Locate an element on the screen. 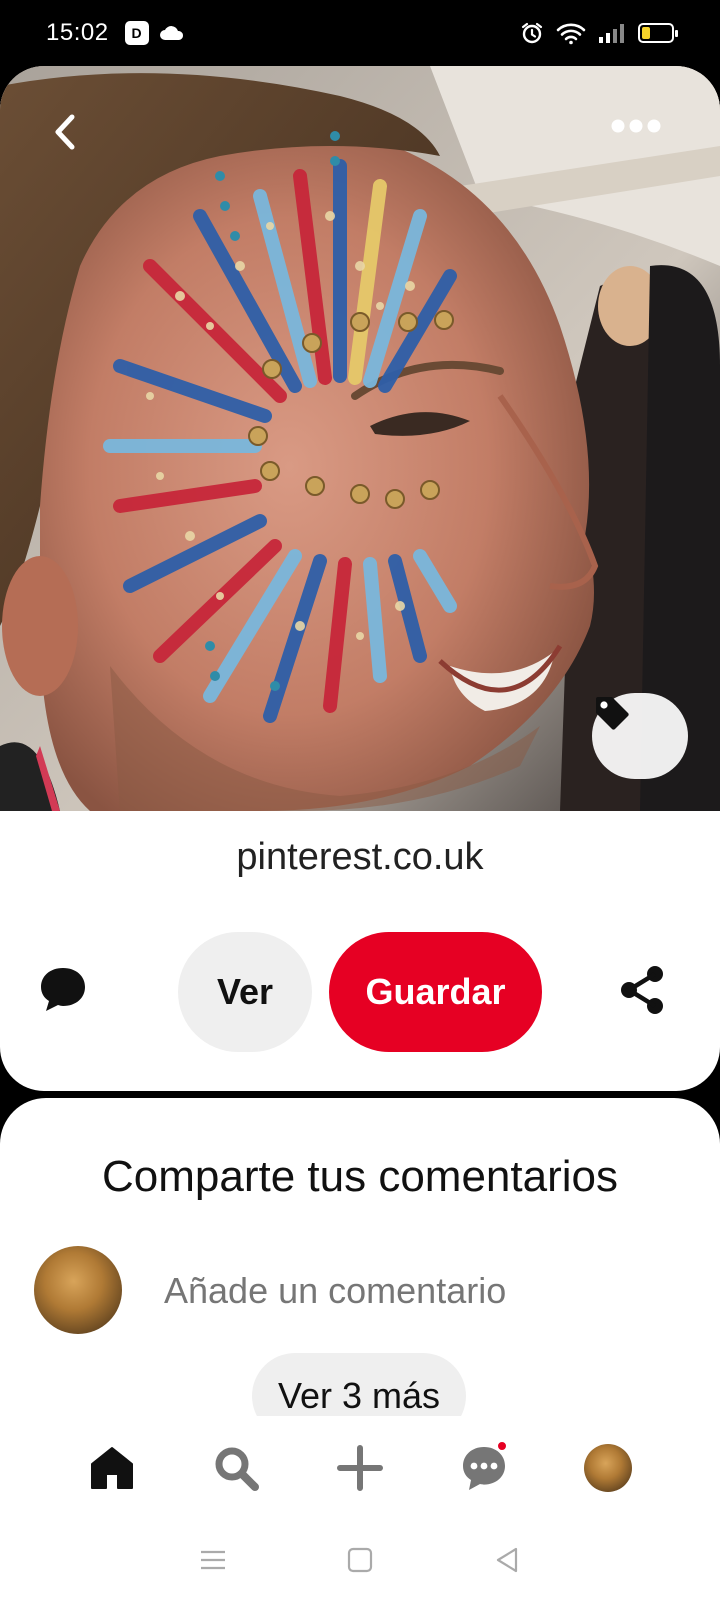  pin-action-bar: Ver Guardar is located at coordinates (360, 992).